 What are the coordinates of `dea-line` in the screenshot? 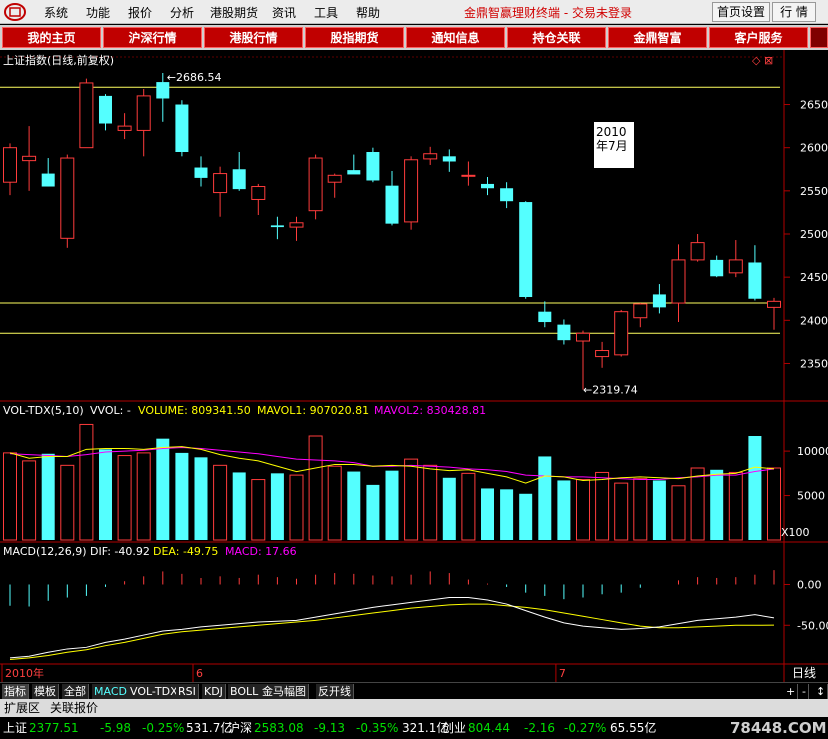 It's located at (392, 632).